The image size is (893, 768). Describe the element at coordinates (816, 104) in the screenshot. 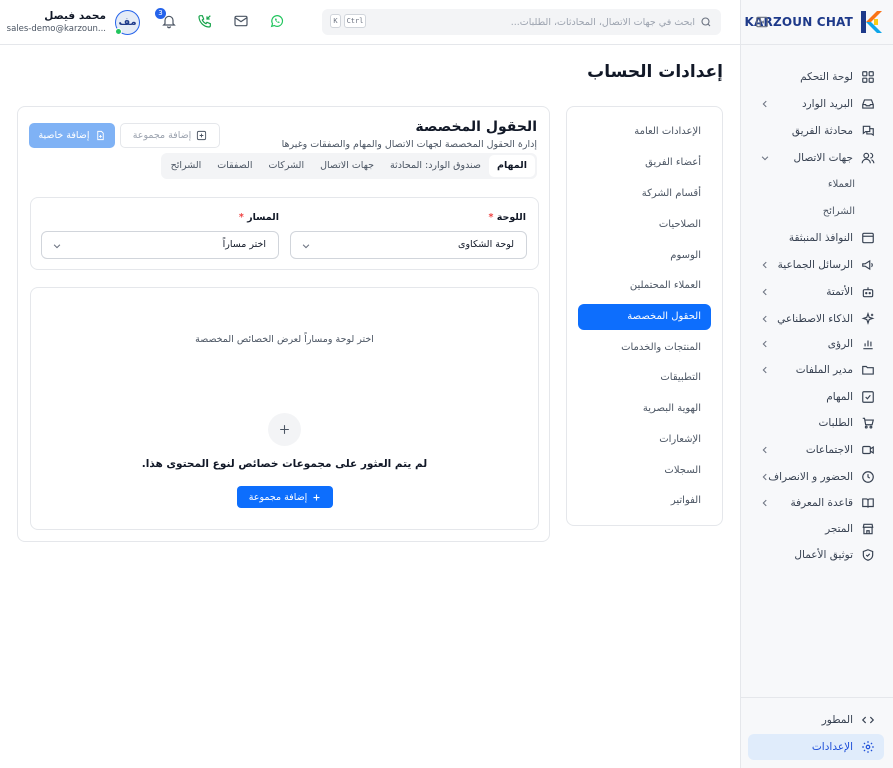

I see `sidebar-item-inbox: البريد الوارد` at that location.